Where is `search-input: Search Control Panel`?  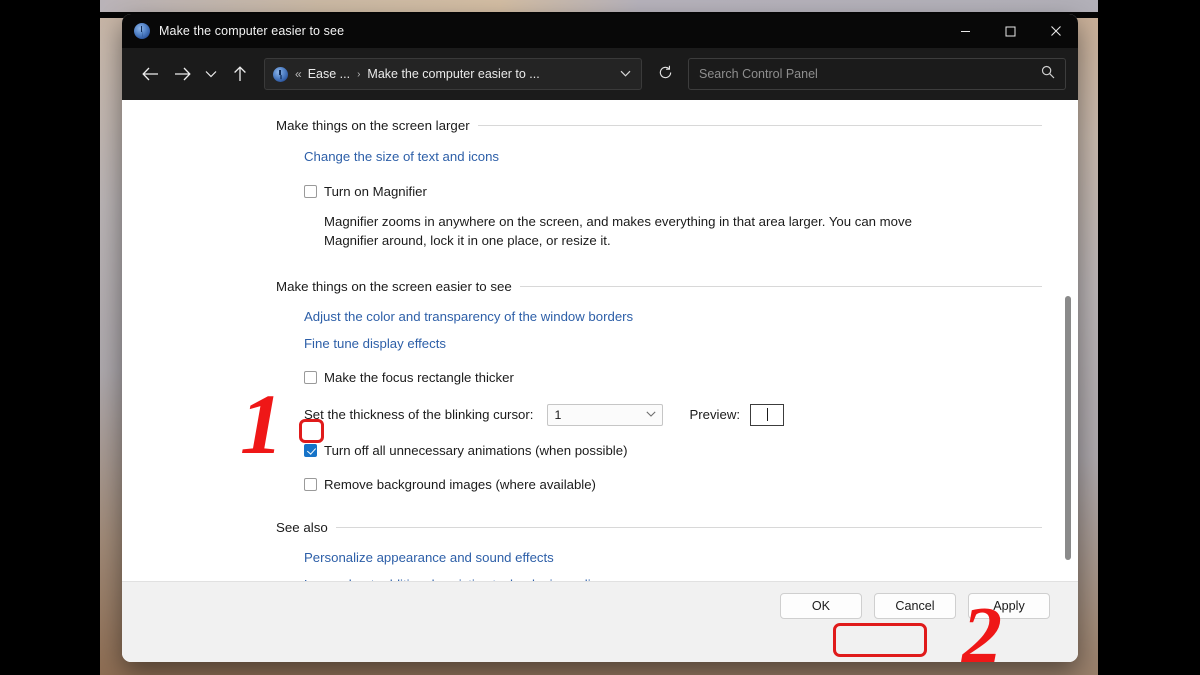 search-input: Search Control Panel is located at coordinates (870, 74).